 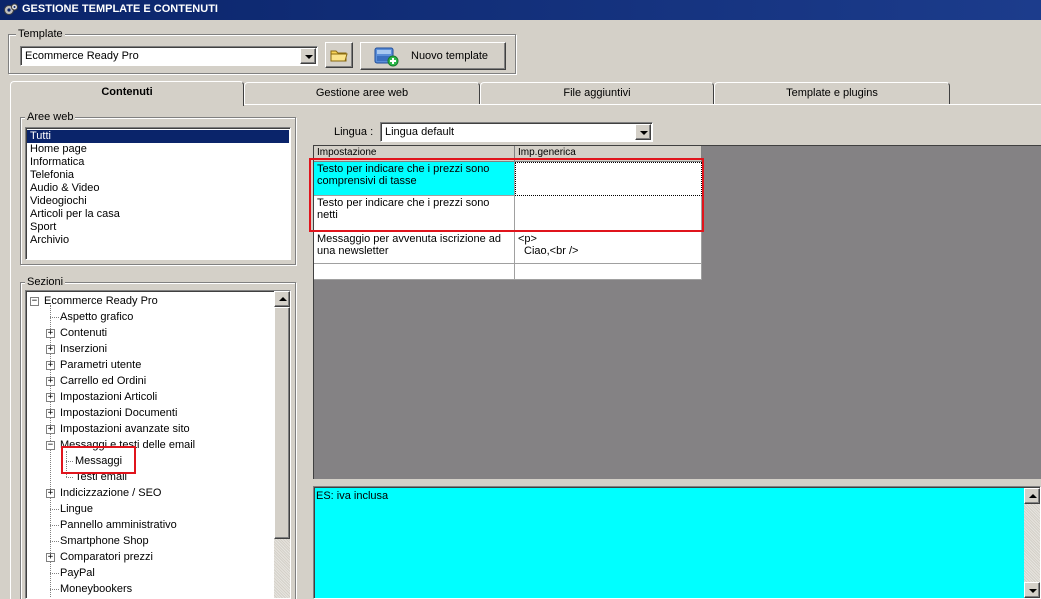 I want to click on column-header-label: Impostazione, so click(x=347, y=152).